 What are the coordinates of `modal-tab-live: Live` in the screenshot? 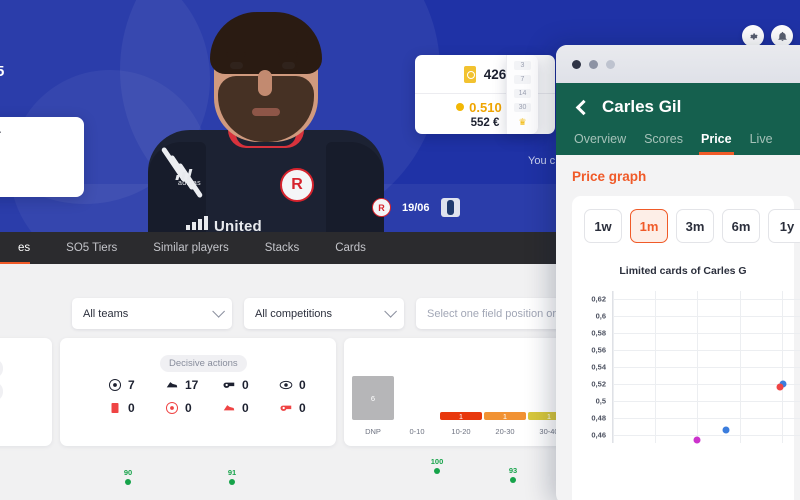 It's located at (761, 143).